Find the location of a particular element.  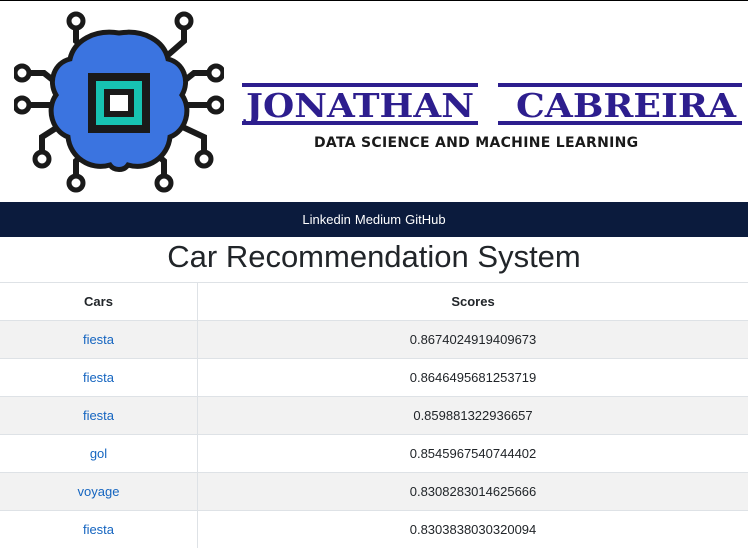

score-value: 0.8646495681253719 is located at coordinates (473, 378).